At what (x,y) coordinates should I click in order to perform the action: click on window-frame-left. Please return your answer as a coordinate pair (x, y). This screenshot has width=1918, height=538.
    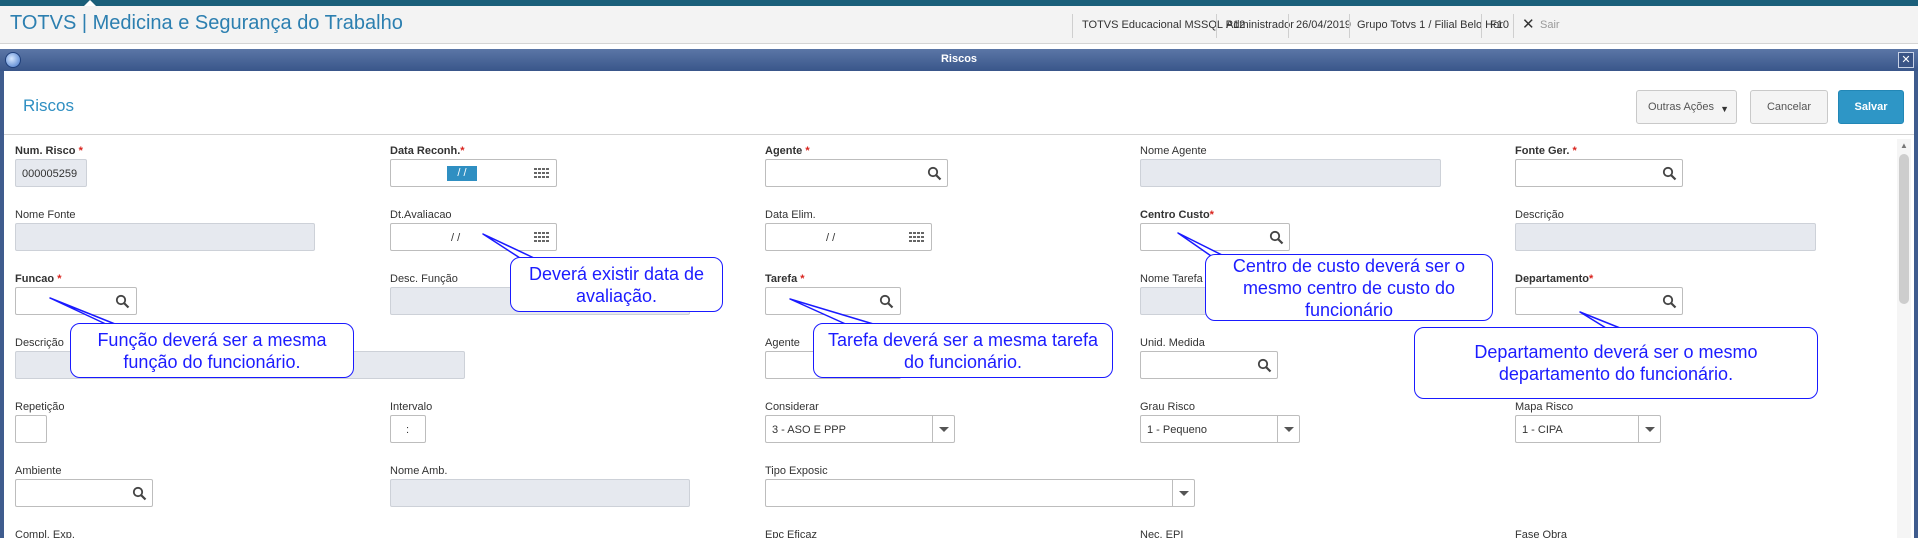
    Looking at the image, I should click on (2, 304).